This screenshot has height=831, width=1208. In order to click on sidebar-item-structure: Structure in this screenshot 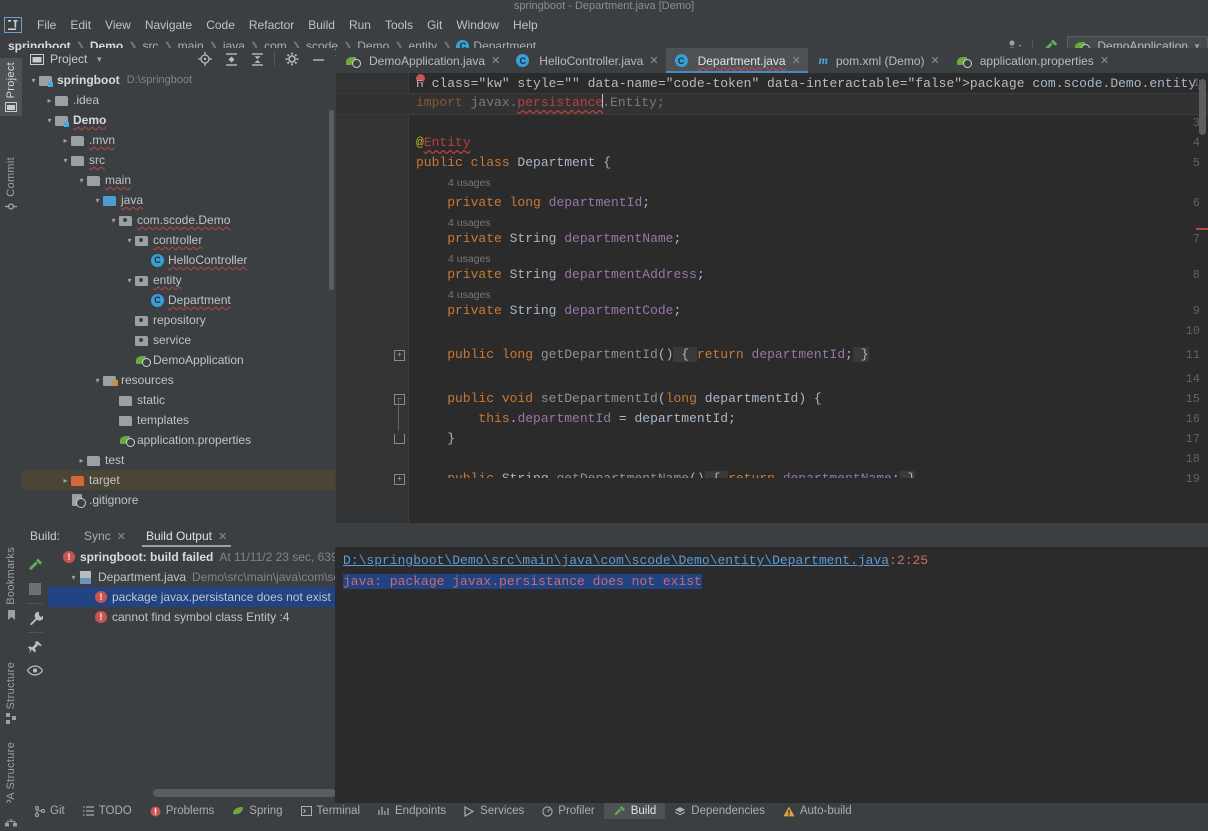, I will do `click(11, 693)`.